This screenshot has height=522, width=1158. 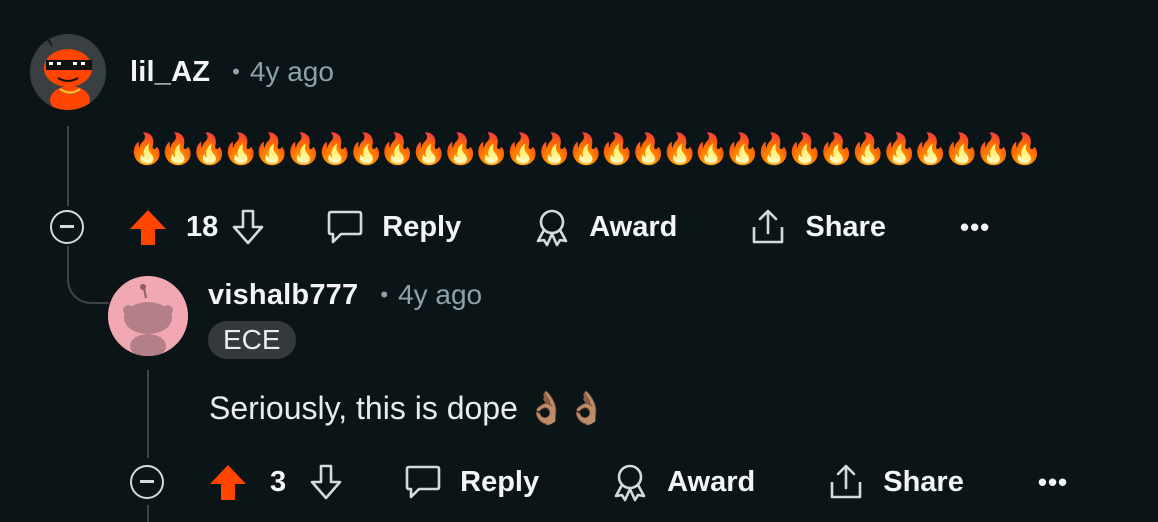 I want to click on snoo-sunglasses-avatar-icon, so click(x=68, y=72).